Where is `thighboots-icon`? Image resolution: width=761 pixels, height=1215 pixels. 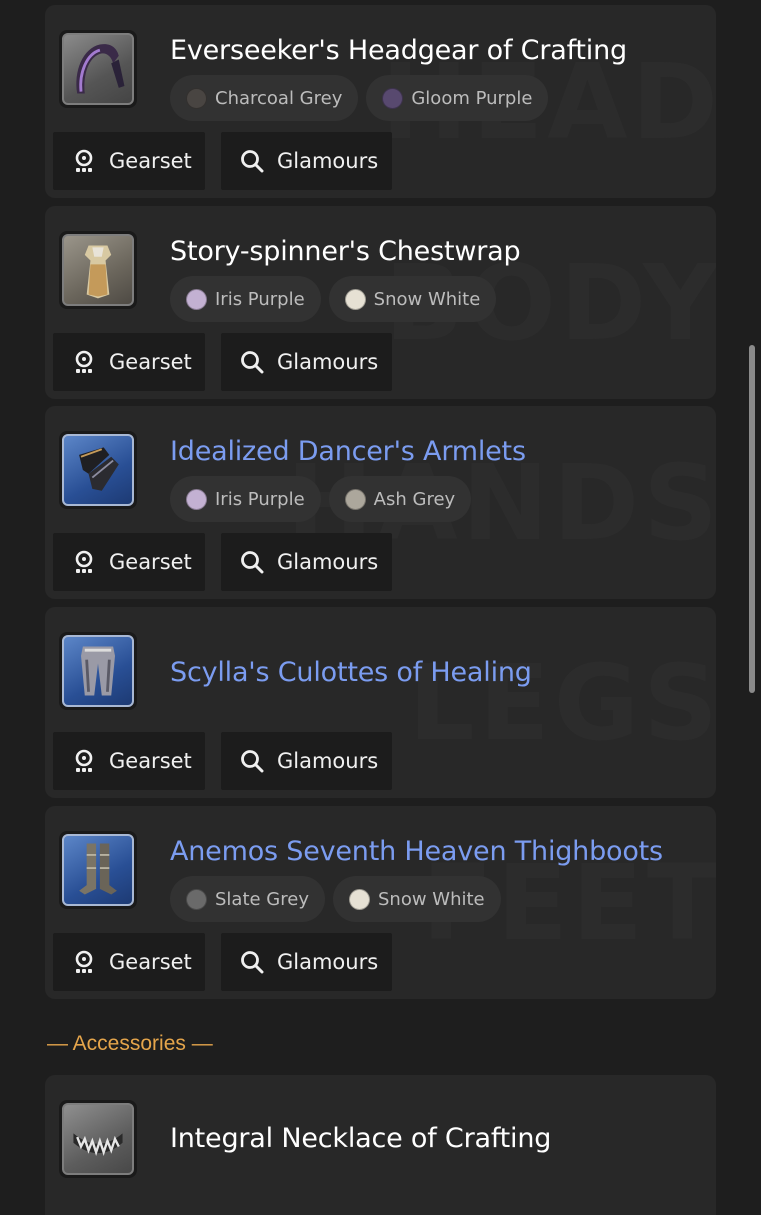
thighboots-icon is located at coordinates (98, 870).